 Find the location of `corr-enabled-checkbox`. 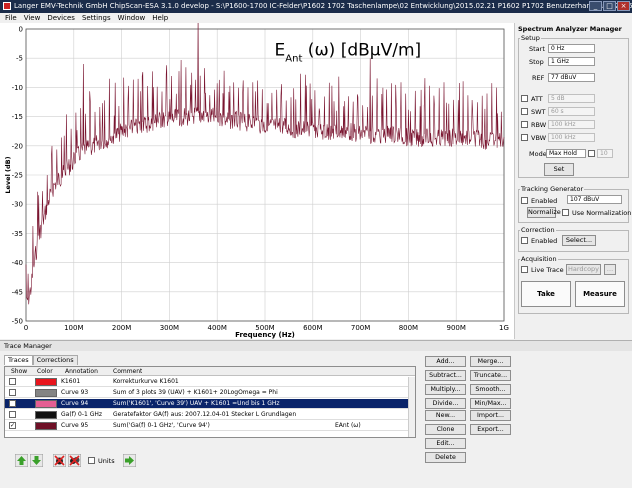

corr-enabled-checkbox is located at coordinates (524, 240).